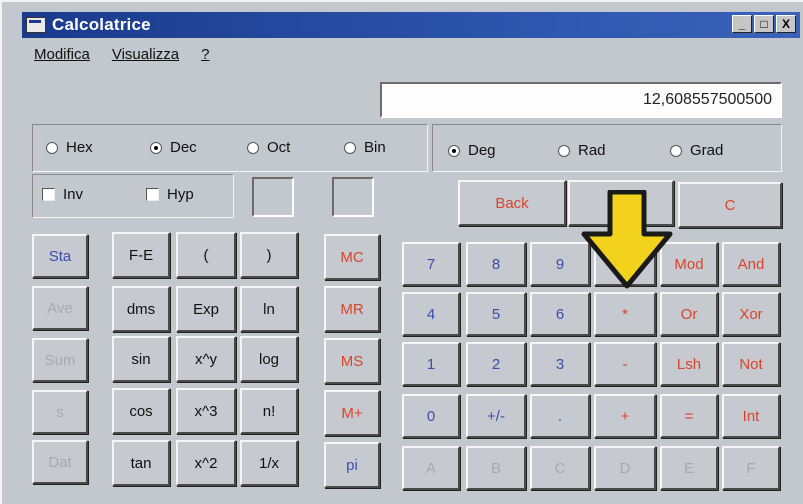  I want to click on x-squared-button: x^2, so click(206, 463).